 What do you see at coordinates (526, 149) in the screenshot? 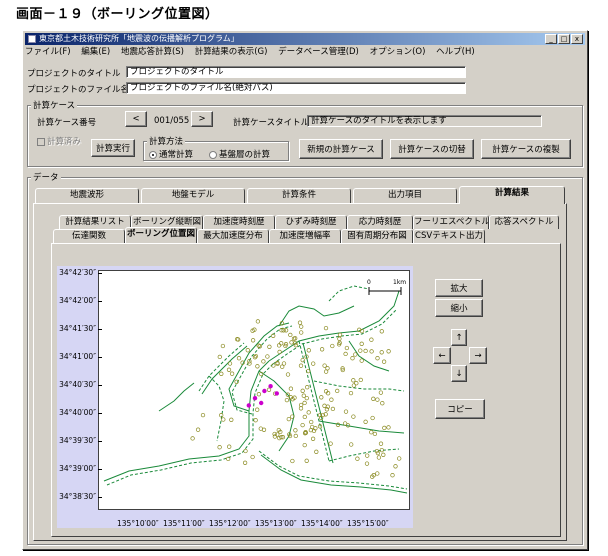
I see `copy-case-button: 計算ケースの複製` at bounding box center [526, 149].